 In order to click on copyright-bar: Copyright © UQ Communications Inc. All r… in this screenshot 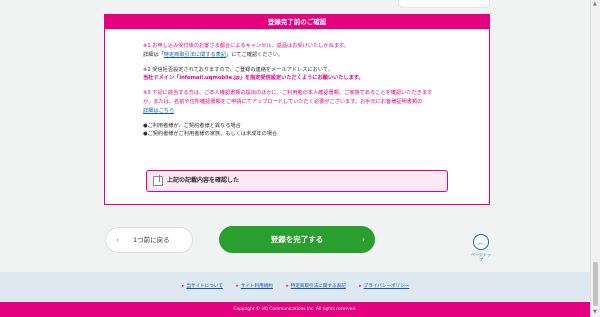, I will do `click(295, 309)`.